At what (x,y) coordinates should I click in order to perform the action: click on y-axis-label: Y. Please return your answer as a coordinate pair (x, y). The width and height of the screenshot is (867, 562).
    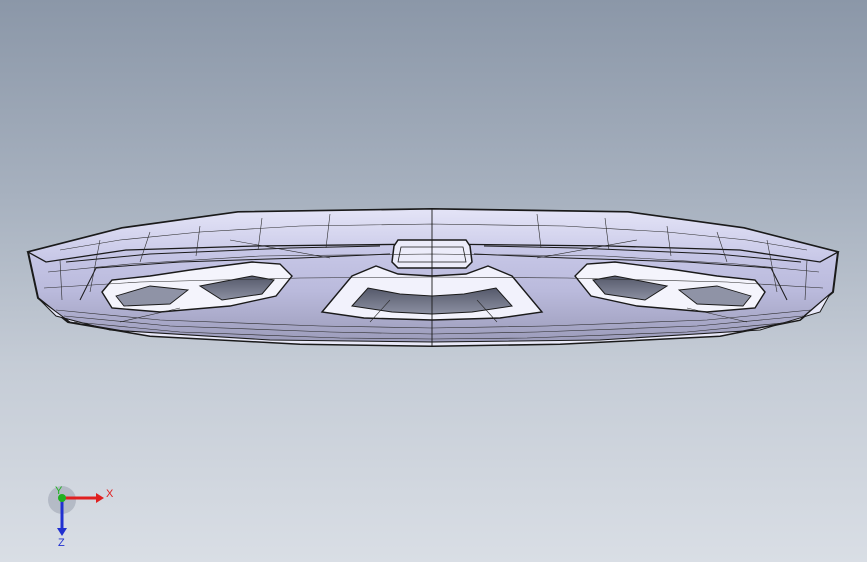
    Looking at the image, I should click on (59, 491).